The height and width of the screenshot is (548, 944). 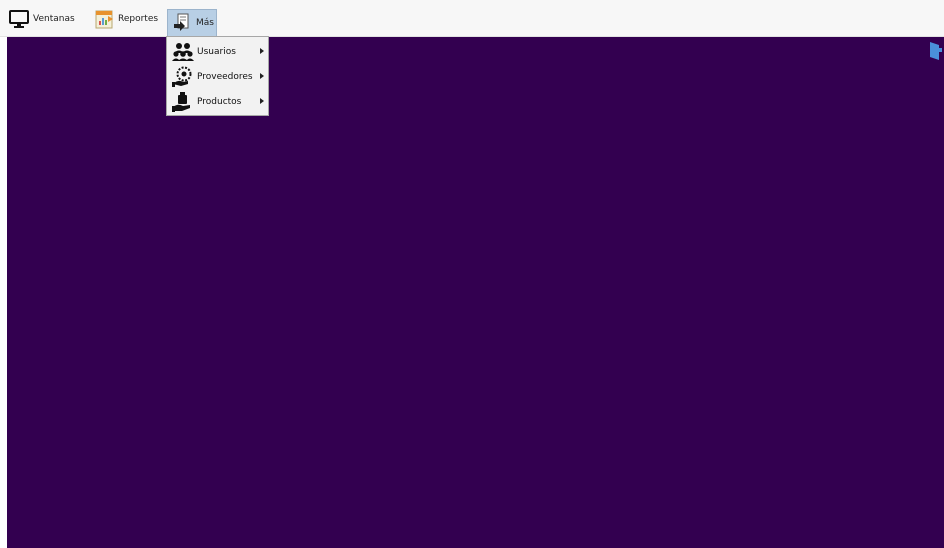 I want to click on menu-mas-label: Más, so click(x=205, y=23).